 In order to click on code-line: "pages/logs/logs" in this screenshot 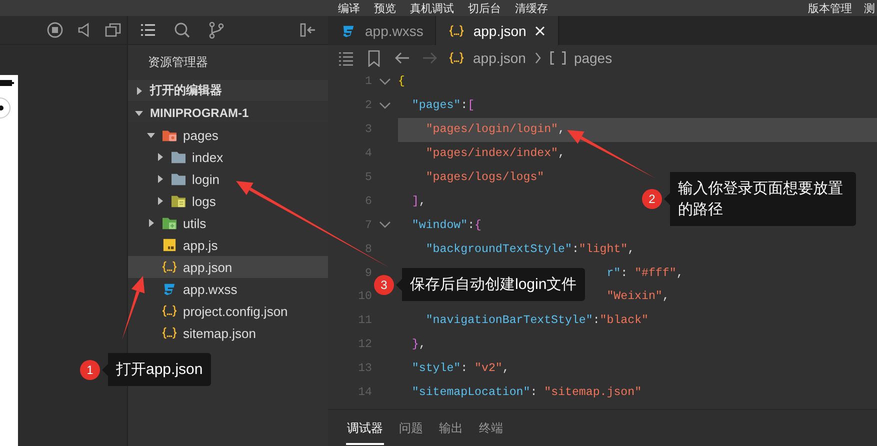, I will do `click(484, 177)`.